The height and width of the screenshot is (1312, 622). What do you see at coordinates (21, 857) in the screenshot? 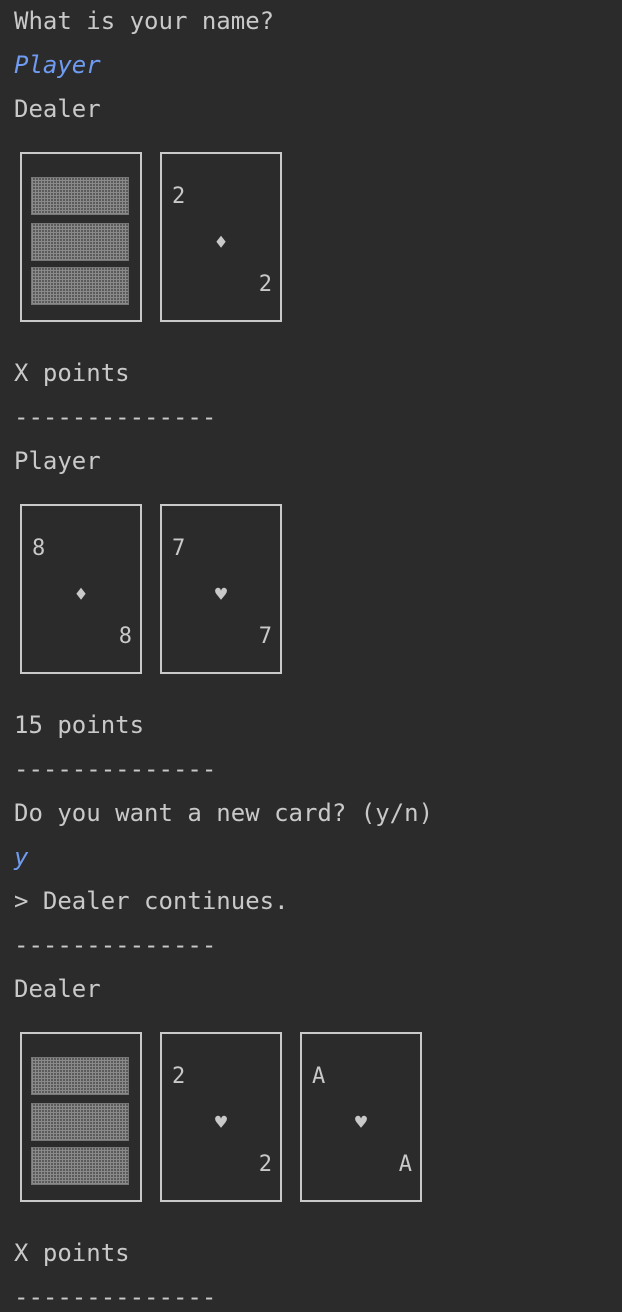
I see `user-input-answer: y` at bounding box center [21, 857].